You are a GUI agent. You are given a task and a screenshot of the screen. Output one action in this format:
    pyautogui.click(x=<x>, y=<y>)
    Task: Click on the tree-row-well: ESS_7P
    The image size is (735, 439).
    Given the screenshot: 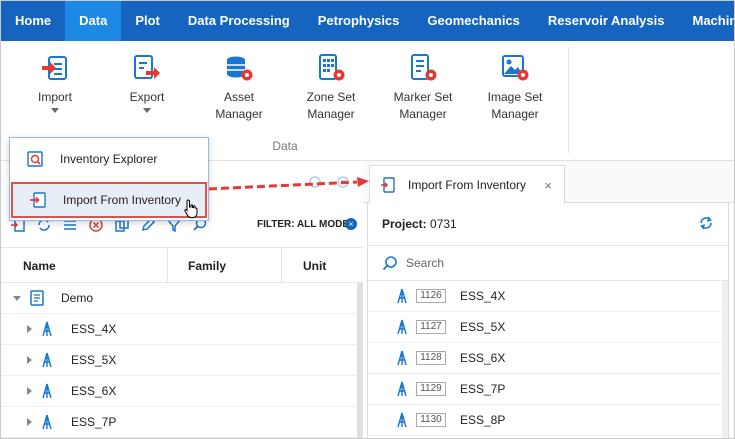 What is the action you would take?
    pyautogui.click(x=179, y=422)
    